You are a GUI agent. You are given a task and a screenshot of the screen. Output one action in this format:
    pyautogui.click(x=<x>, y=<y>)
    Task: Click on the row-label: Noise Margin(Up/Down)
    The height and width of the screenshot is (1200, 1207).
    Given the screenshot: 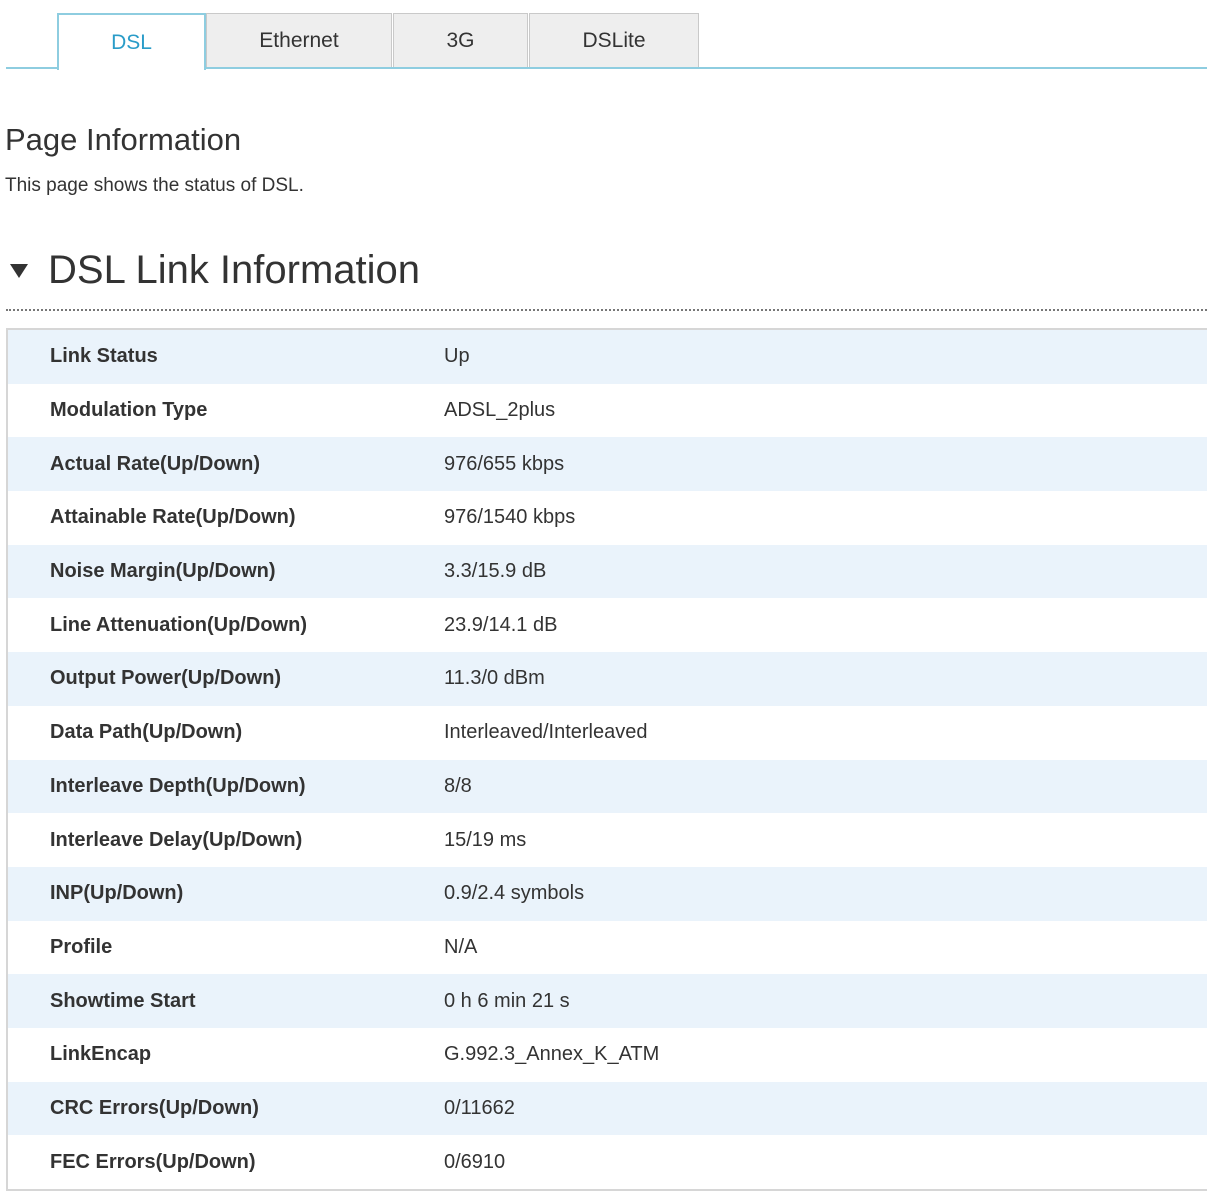 What is the action you would take?
    pyautogui.click(x=163, y=571)
    